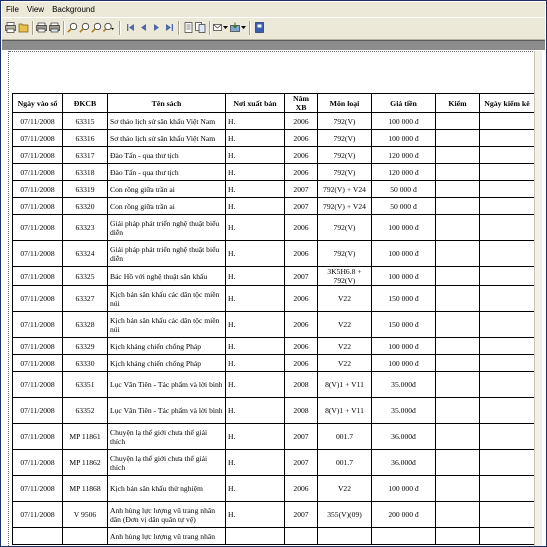 Image resolution: width=547 pixels, height=547 pixels. What do you see at coordinates (538, 298) in the screenshot?
I see `vertical-scrollbar` at bounding box center [538, 298].